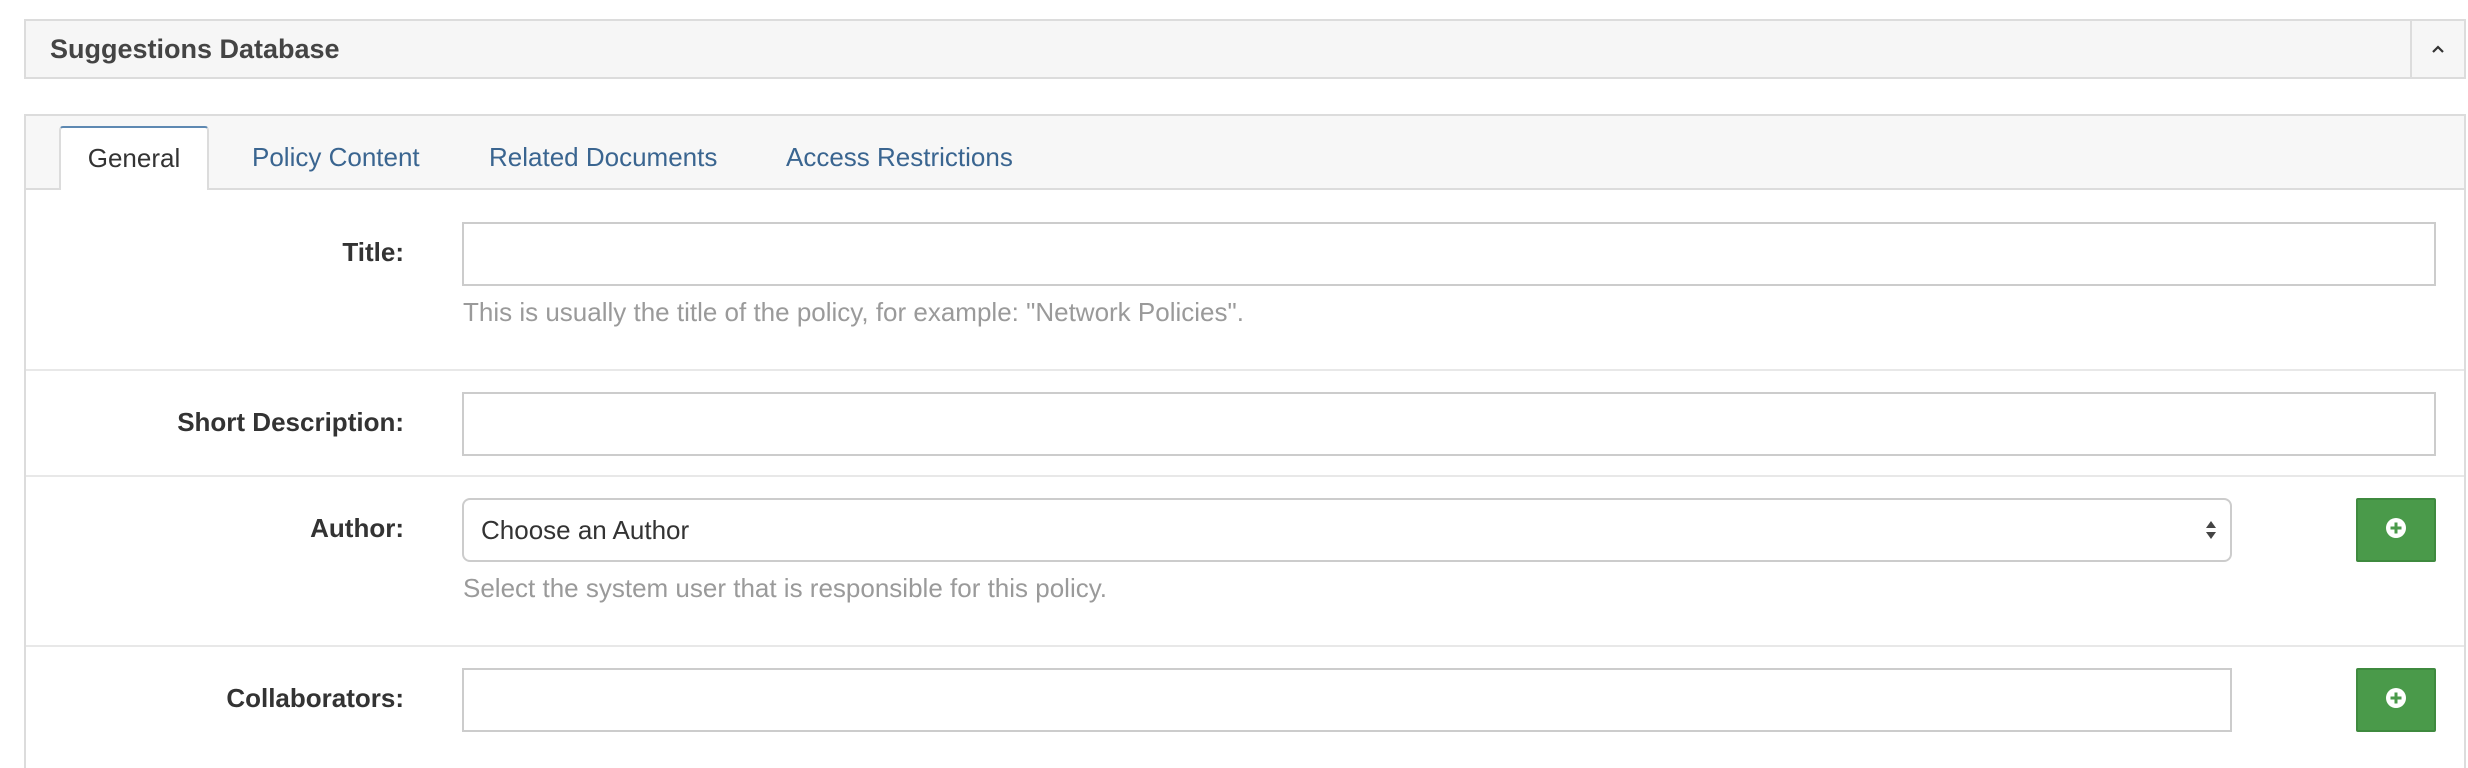 Image resolution: width=2468 pixels, height=768 pixels. I want to click on title-input, so click(1449, 254).